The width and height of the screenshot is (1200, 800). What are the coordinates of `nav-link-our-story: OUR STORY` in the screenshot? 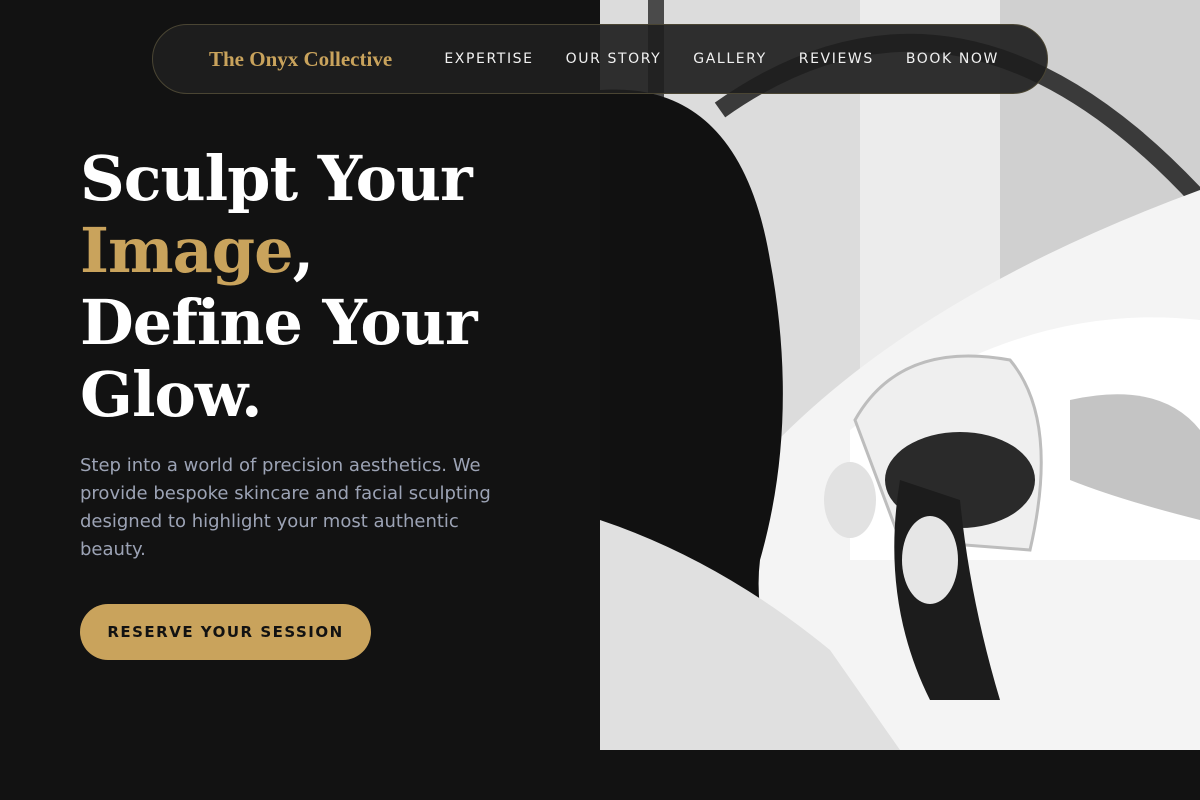 It's located at (614, 59).